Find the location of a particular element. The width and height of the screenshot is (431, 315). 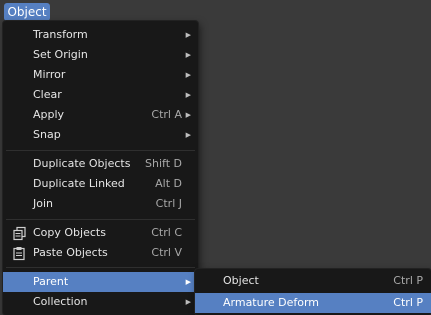

shortcut-label: Ctrl V is located at coordinates (166, 252).